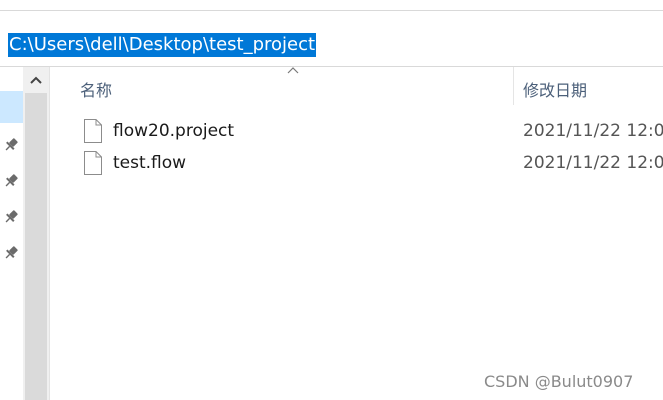 The image size is (663, 400). Describe the element at coordinates (513, 86) in the screenshot. I see `column-divider` at that location.